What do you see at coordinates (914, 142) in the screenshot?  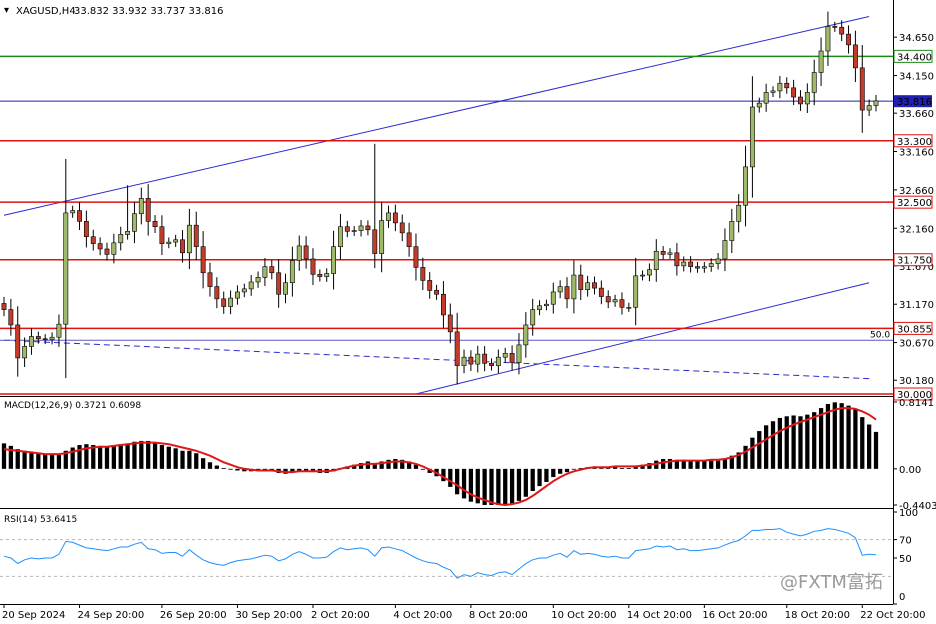 I see `level-tag-label: 33.300` at bounding box center [914, 142].